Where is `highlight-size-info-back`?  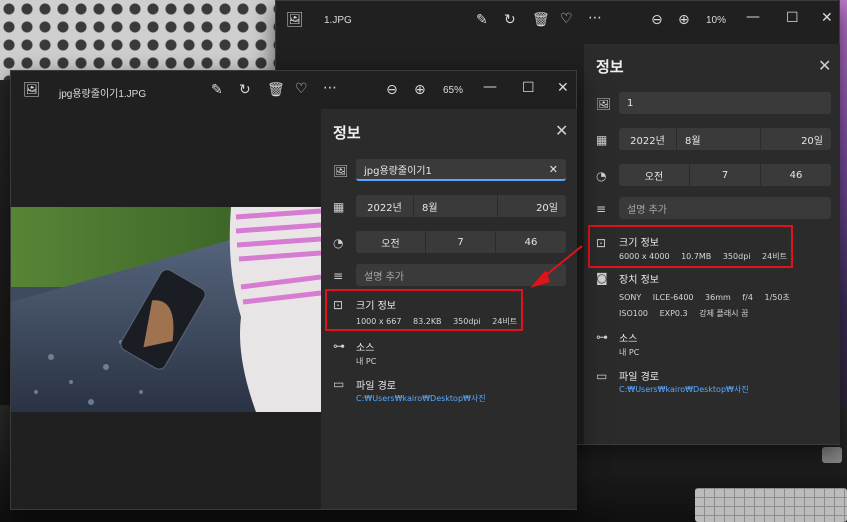
highlight-size-info-back is located at coordinates (690, 246).